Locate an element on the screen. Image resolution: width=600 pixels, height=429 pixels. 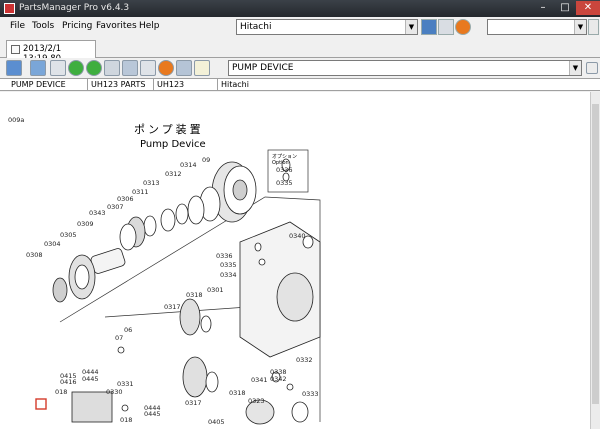
search-select: ▼ is located at coordinates (537, 27).